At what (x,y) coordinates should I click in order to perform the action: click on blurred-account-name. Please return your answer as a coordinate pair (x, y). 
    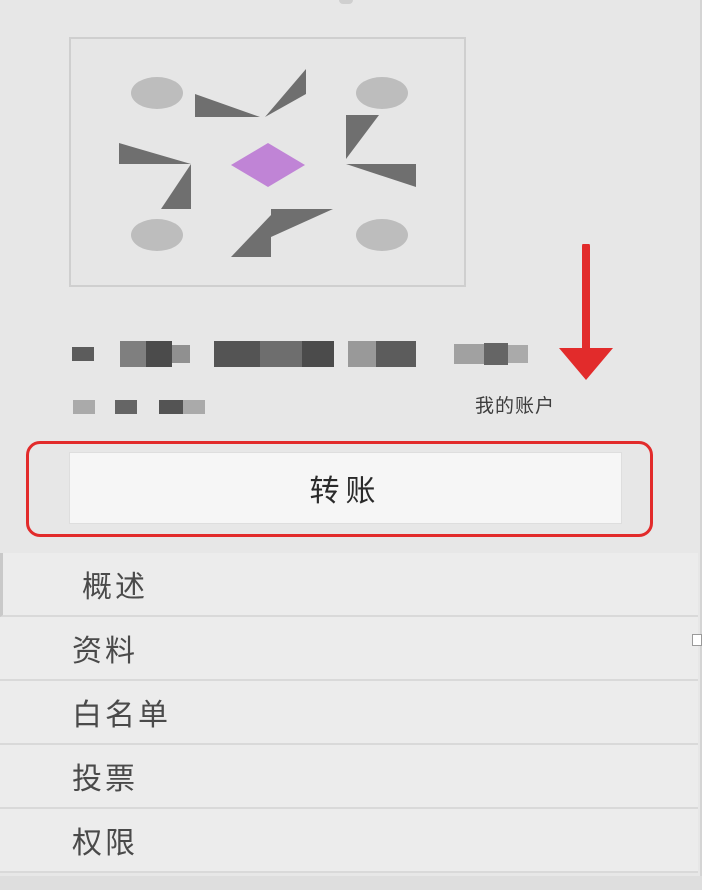
    Looking at the image, I should click on (300, 354).